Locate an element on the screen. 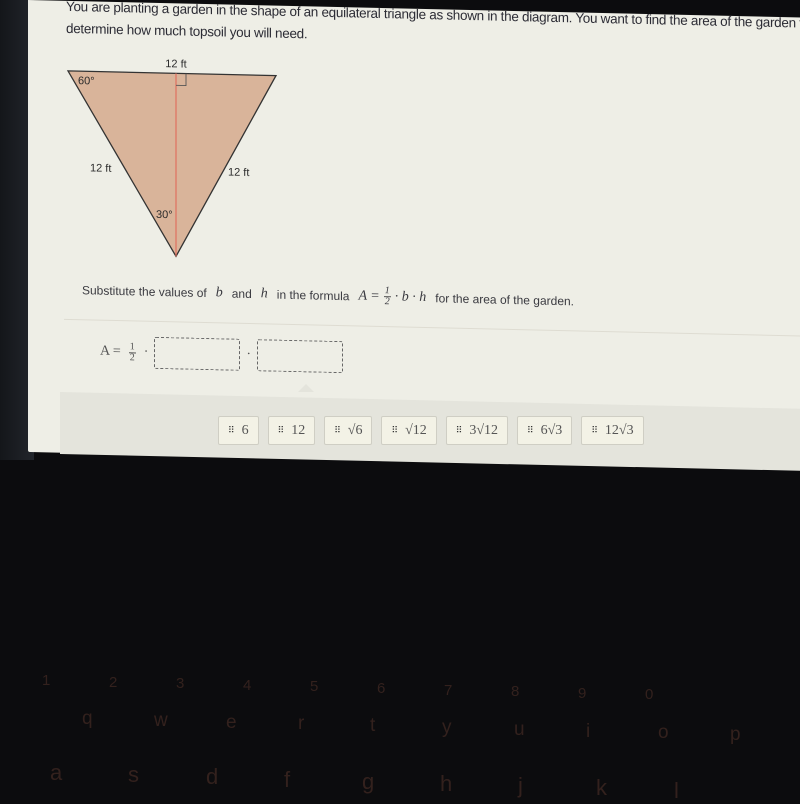  answer-fraction-denominator: 2 is located at coordinates (132, 357).